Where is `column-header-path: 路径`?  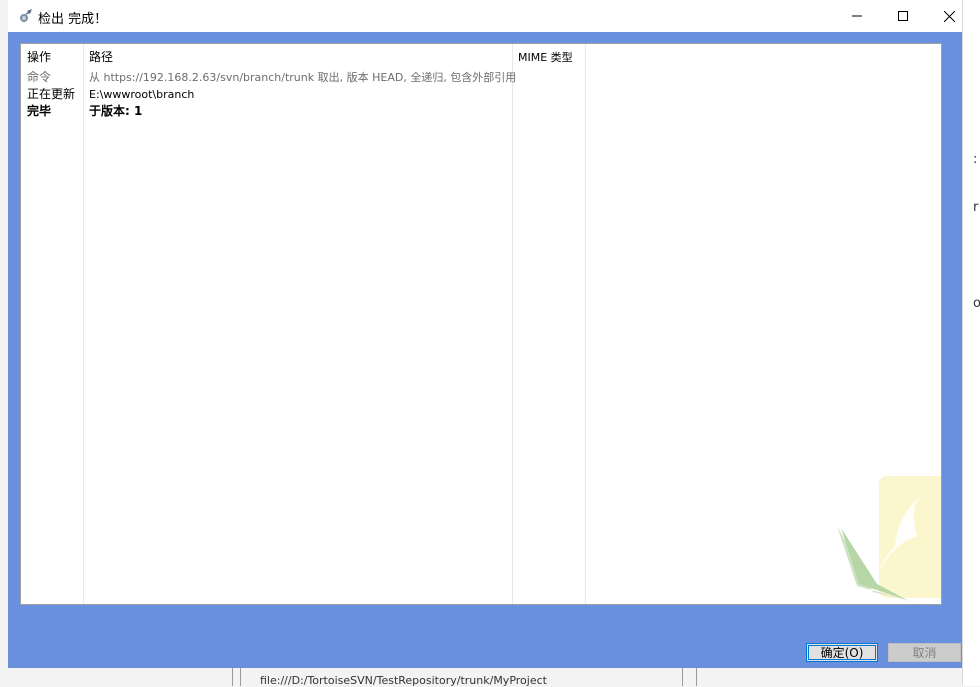 column-header-path: 路径 is located at coordinates (101, 57).